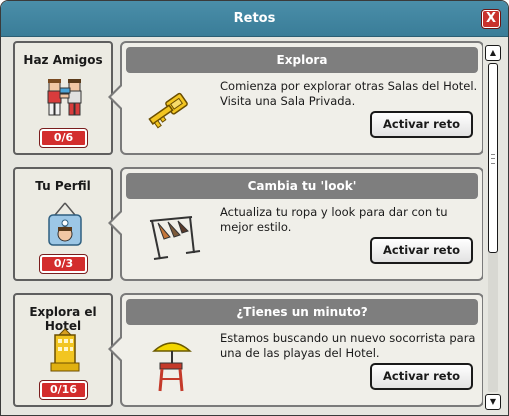 The height and width of the screenshot is (416, 509). I want to click on two-avatars-handshake-icon, so click(65, 99).